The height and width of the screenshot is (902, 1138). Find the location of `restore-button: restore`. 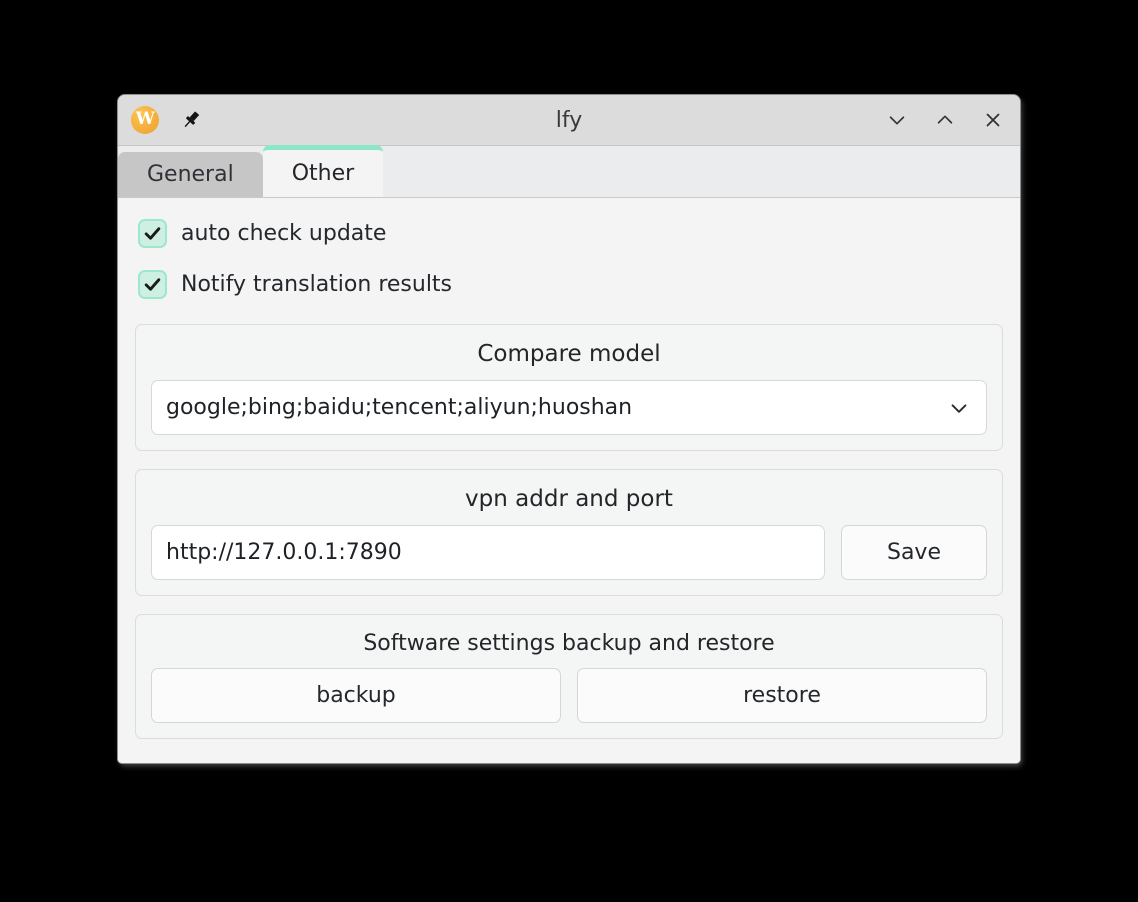

restore-button: restore is located at coordinates (782, 695).